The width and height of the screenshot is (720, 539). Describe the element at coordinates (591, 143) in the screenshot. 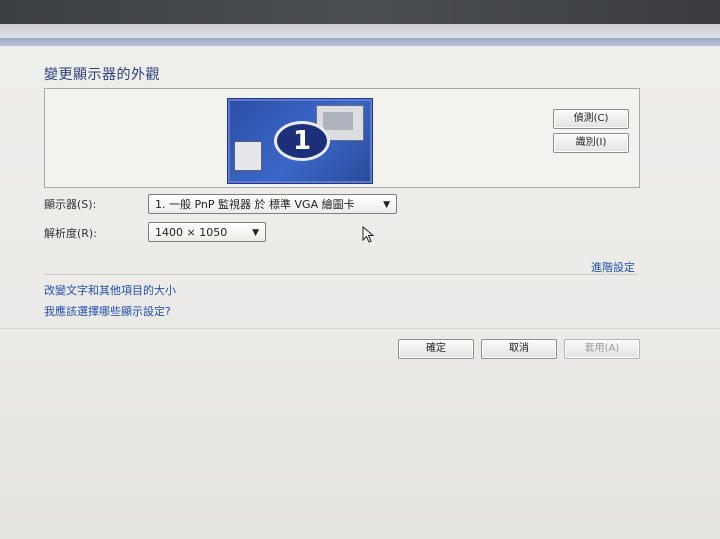

I see `identify-button: 識別(I)` at that location.